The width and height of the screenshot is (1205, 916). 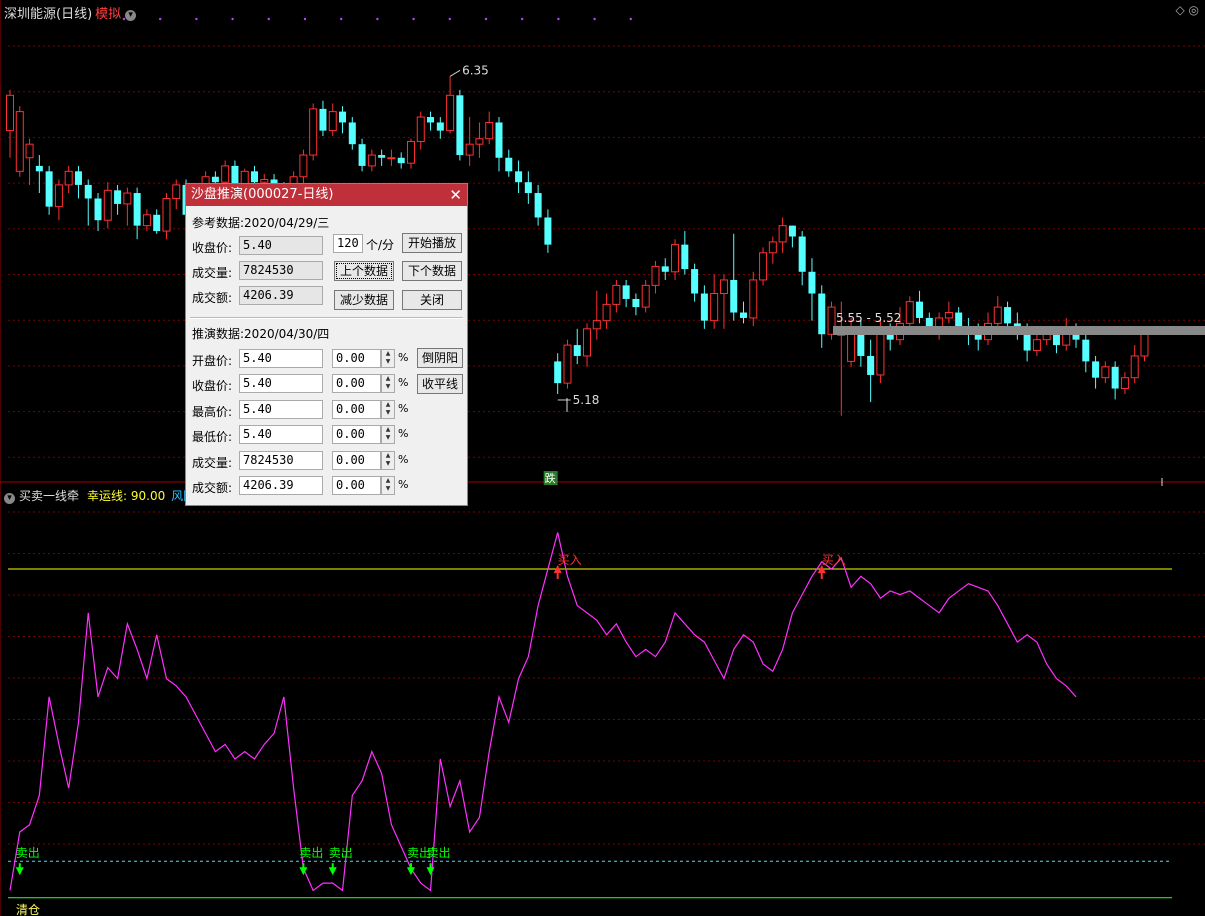 What do you see at coordinates (281, 295) in the screenshot?
I see `ref-amount-field: 4206.39` at bounding box center [281, 295].